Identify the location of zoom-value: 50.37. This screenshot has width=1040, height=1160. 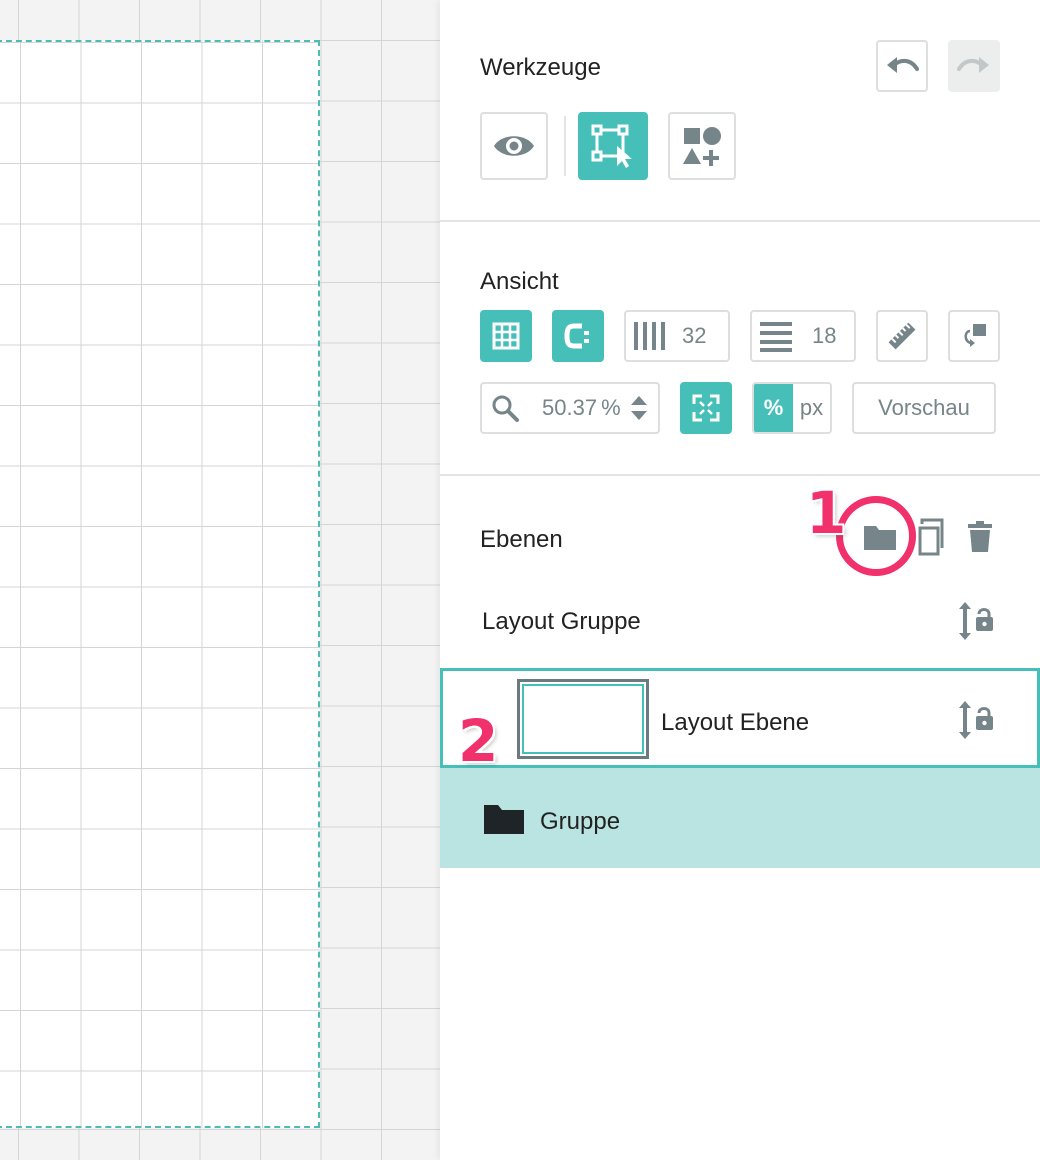
(570, 407).